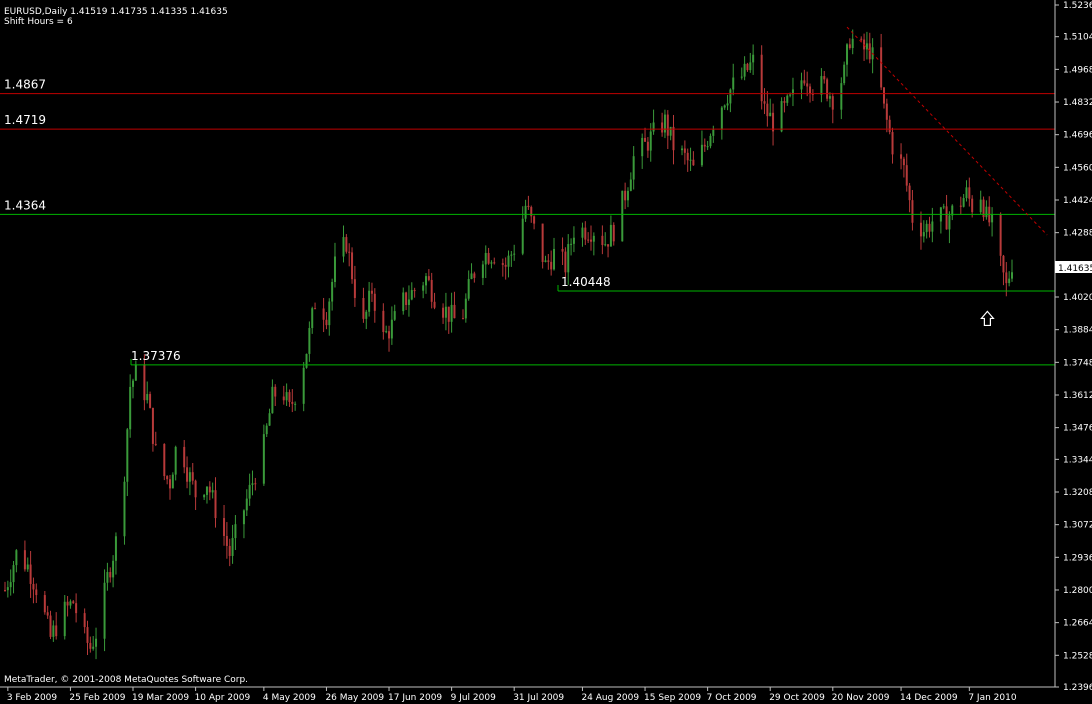  Describe the element at coordinates (156, 356) in the screenshot. I see `level-label: 1.37376` at that location.